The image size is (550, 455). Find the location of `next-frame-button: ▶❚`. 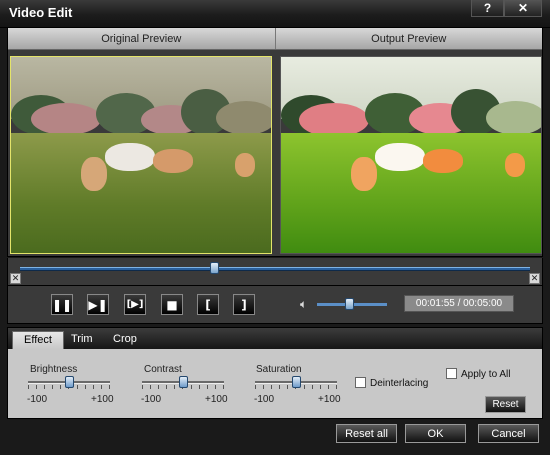

next-frame-button: ▶❚ is located at coordinates (98, 304).